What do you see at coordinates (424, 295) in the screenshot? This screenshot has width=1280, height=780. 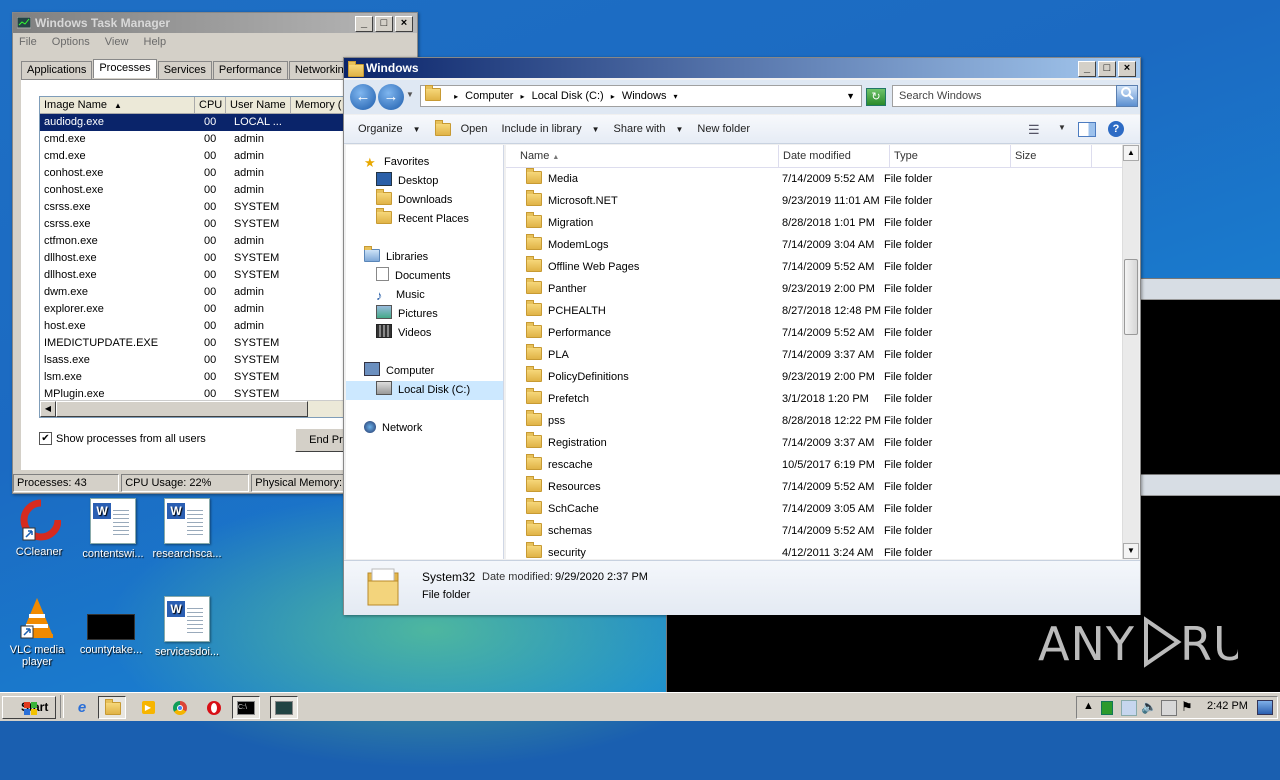 I see `nav-music: ♪ Music` at bounding box center [424, 295].